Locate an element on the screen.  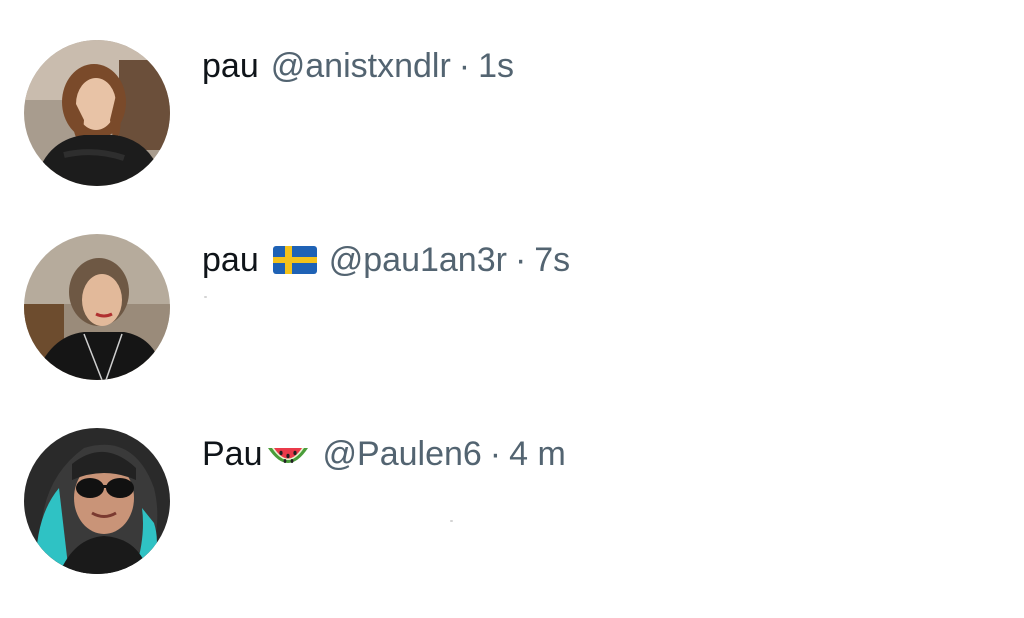
user-handle: @pau1an3r is located at coordinates (418, 260).